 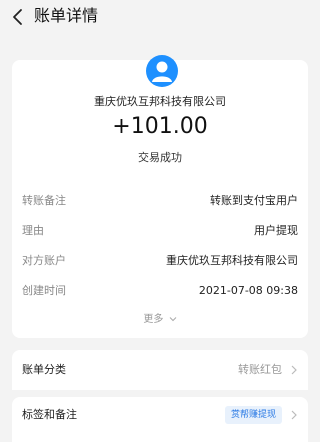 I want to click on detail-row-reason: 理由 用户提现, so click(x=160, y=231).